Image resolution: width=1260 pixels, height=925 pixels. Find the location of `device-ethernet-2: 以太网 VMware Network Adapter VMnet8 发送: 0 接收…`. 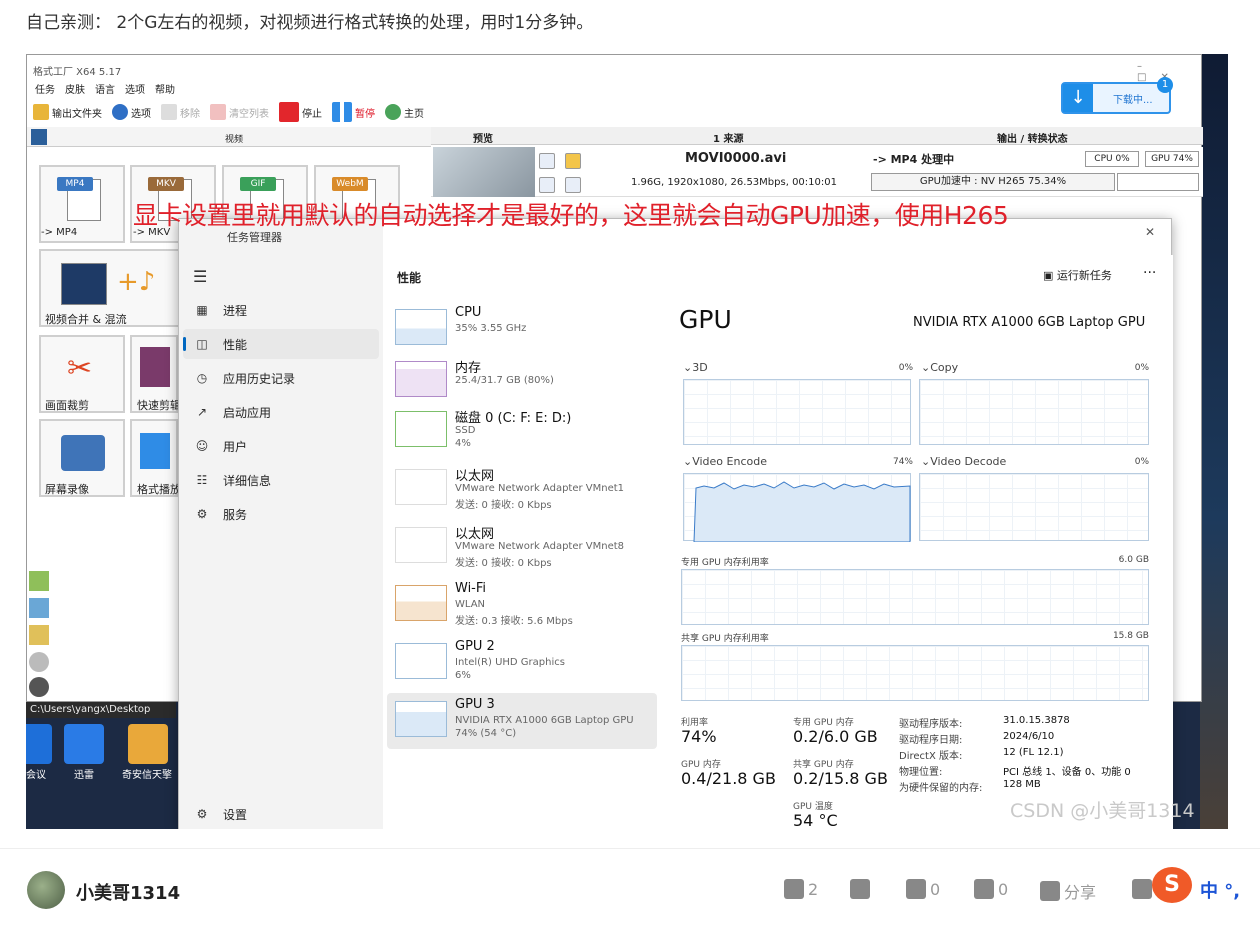

device-ethernet-2: 以太网 VMware Network Adapter VMnet8 发送: 0 接收… is located at coordinates (522, 547).